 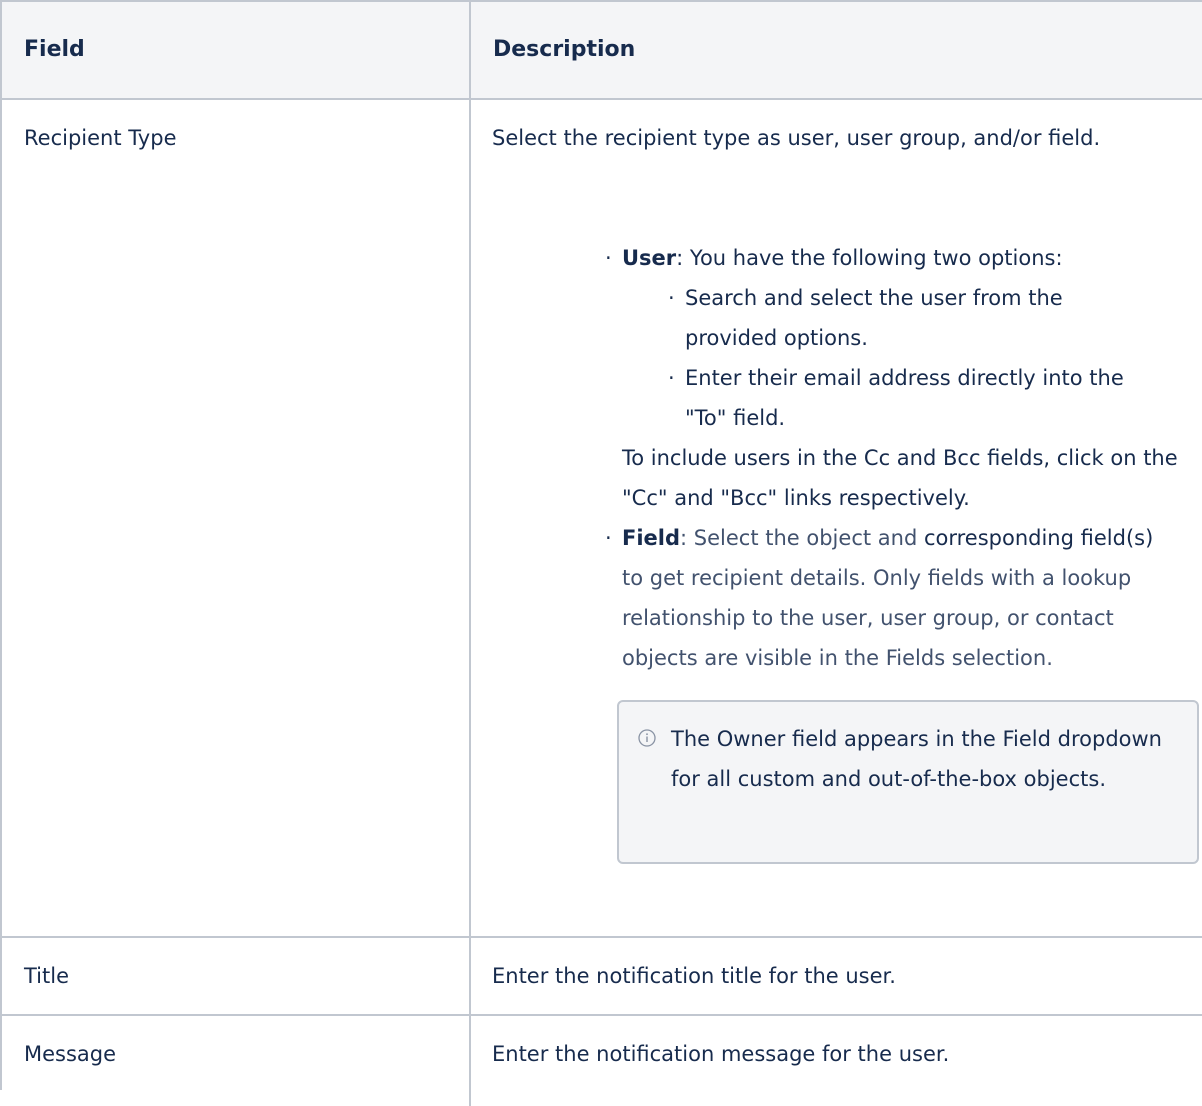 What do you see at coordinates (100, 138) in the screenshot?
I see `field-label: Recipient Type` at bounding box center [100, 138].